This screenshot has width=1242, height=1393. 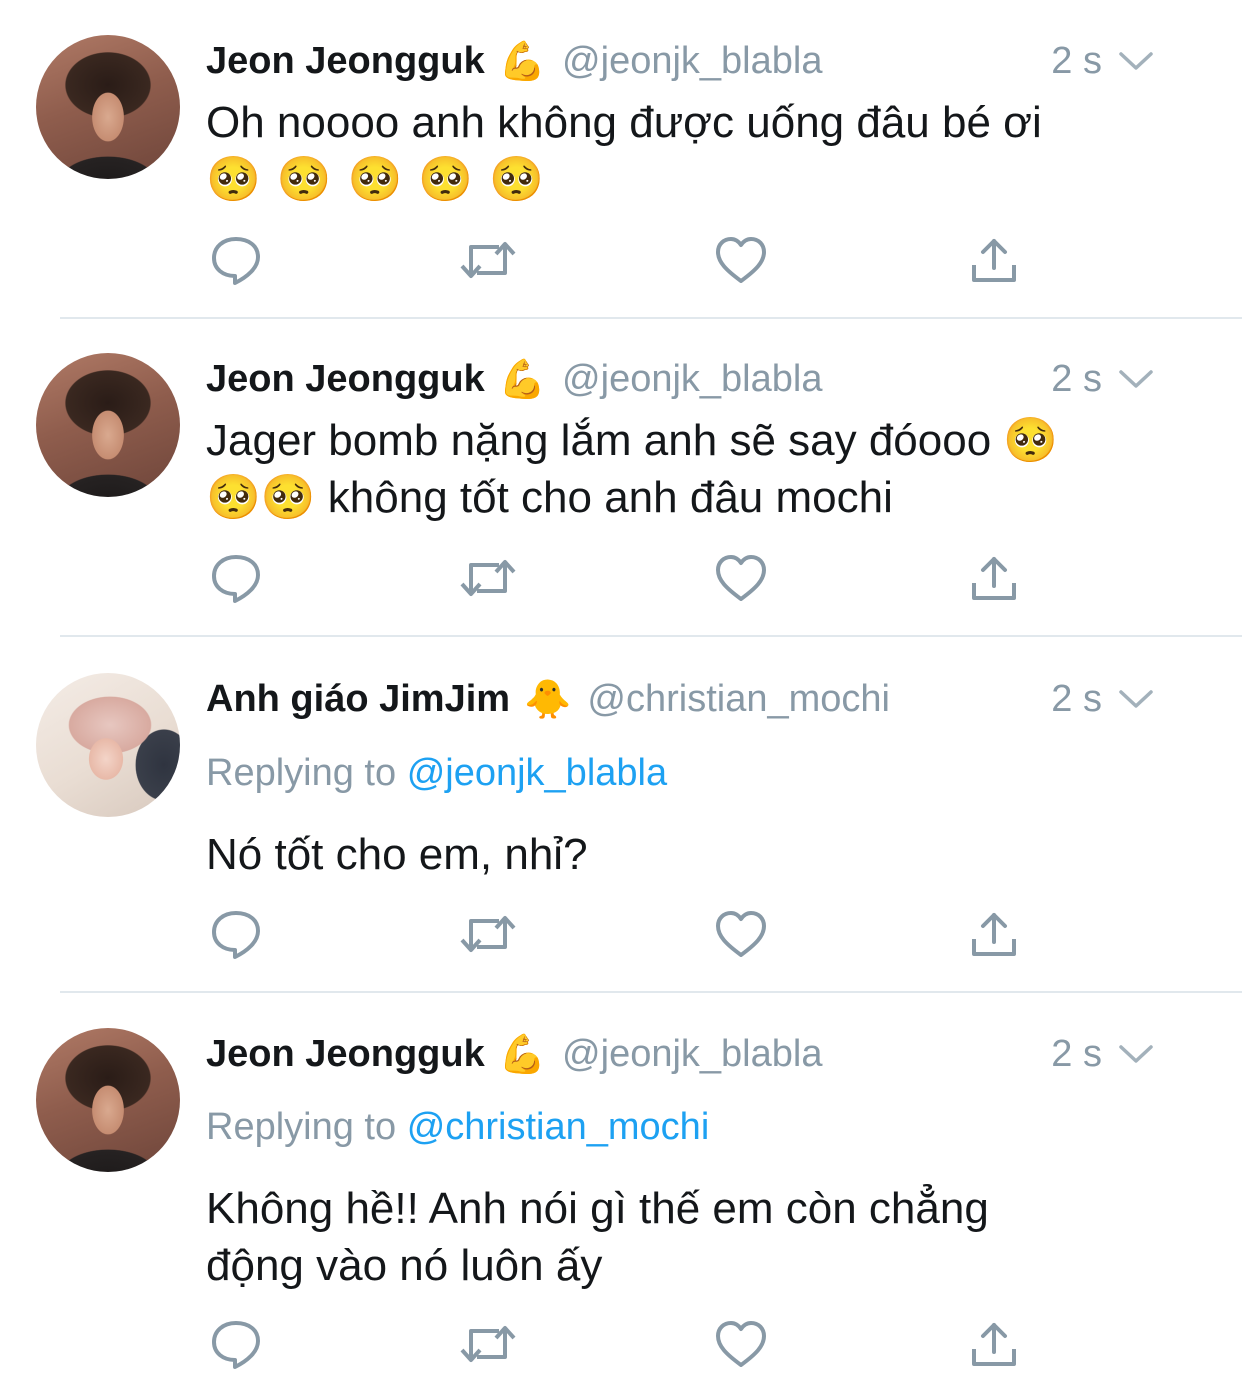 I want to click on tweet-text-line: Oh noooo anh không được uống đâu bé ơi, so click(x=624, y=122).